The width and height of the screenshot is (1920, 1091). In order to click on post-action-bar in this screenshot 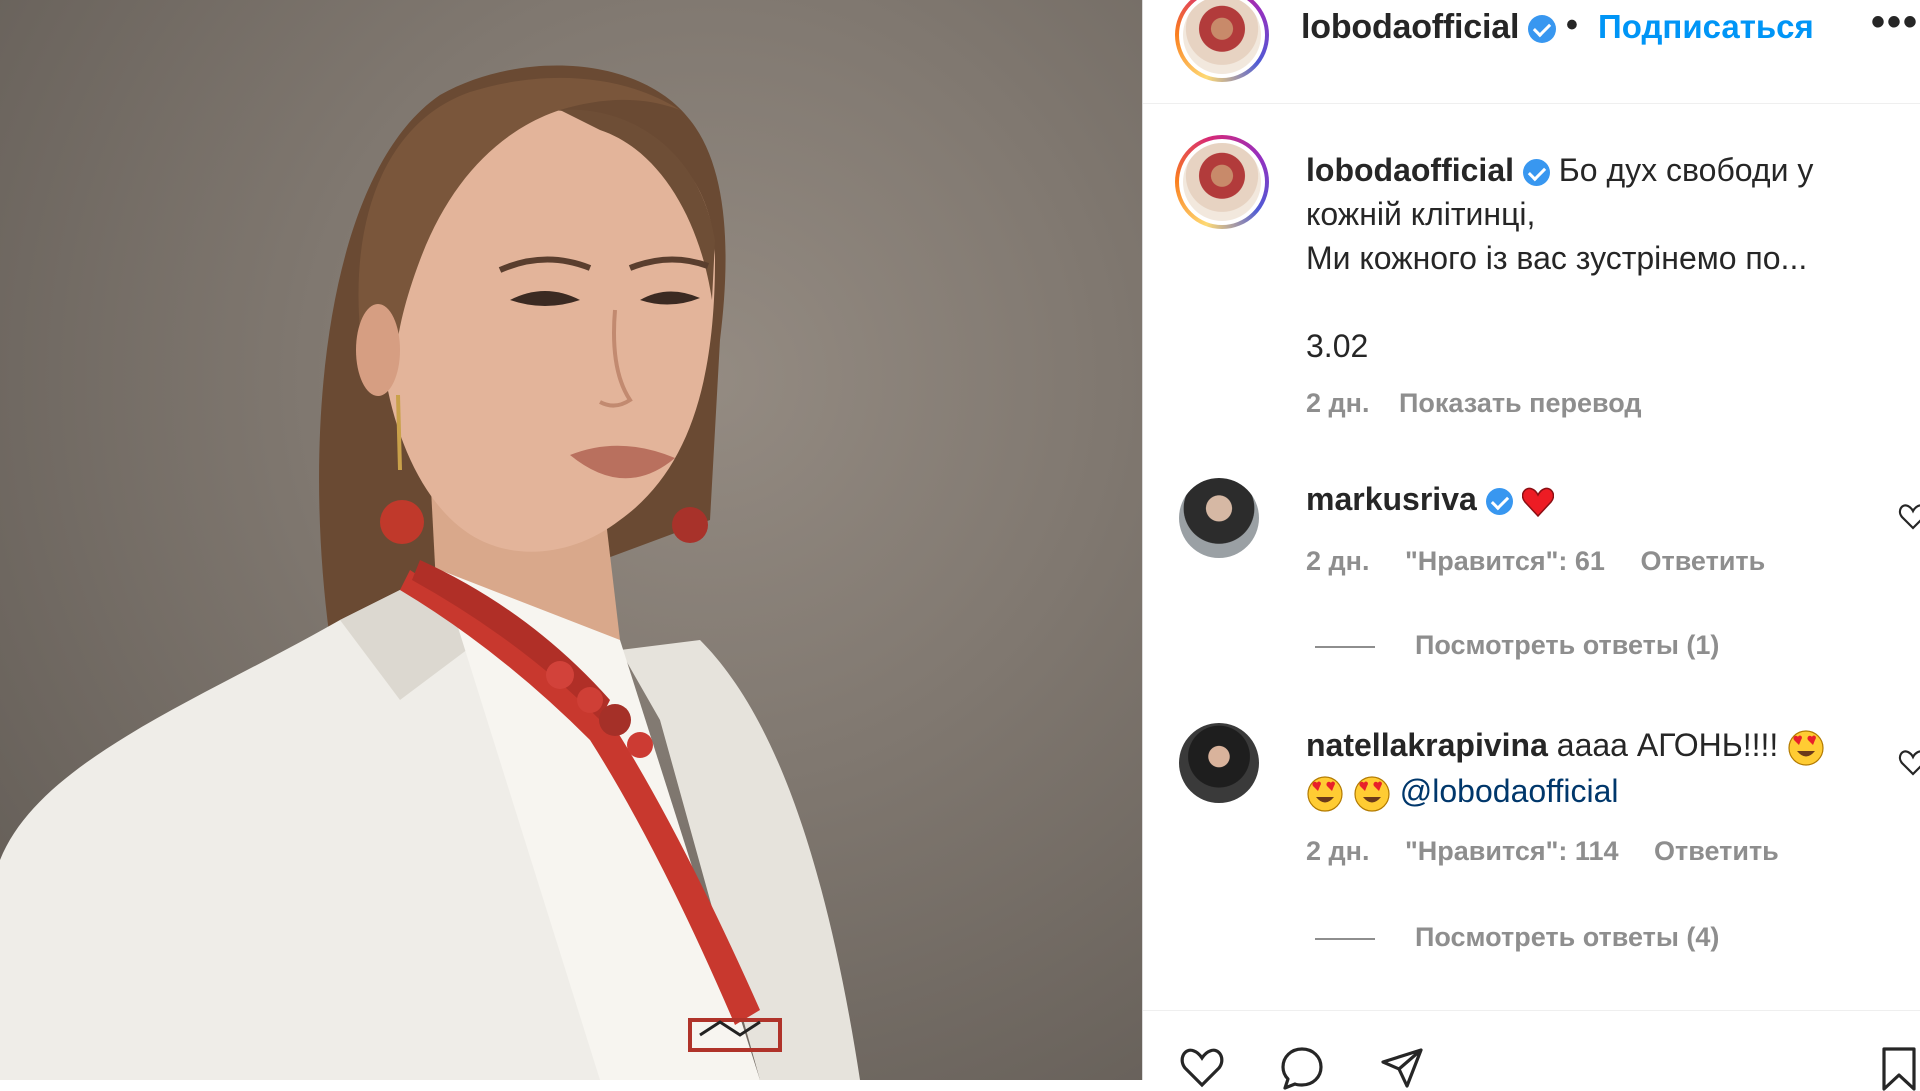, I will do `click(1531, 1068)`.